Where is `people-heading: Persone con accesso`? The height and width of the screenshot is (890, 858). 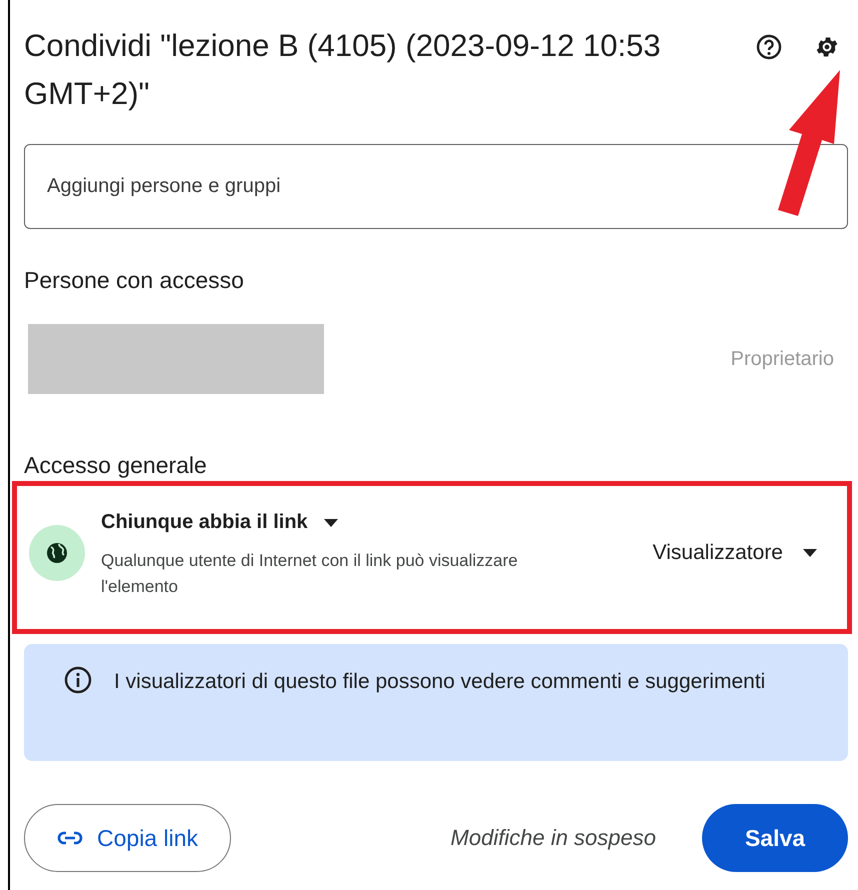
people-heading: Persone con accesso is located at coordinates (134, 280).